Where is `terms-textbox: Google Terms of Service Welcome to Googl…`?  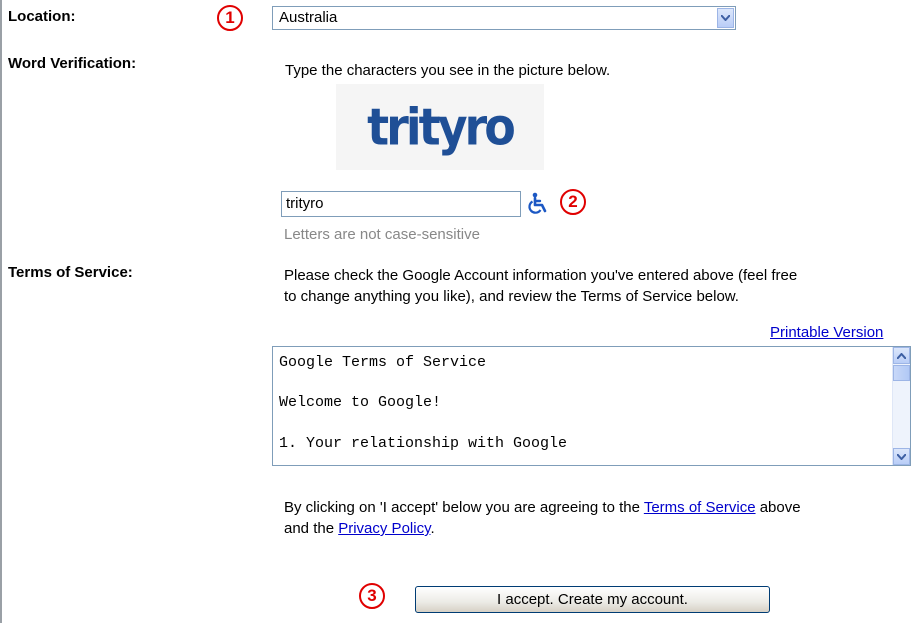 terms-textbox: Google Terms of Service Welcome to Googl… is located at coordinates (591, 406).